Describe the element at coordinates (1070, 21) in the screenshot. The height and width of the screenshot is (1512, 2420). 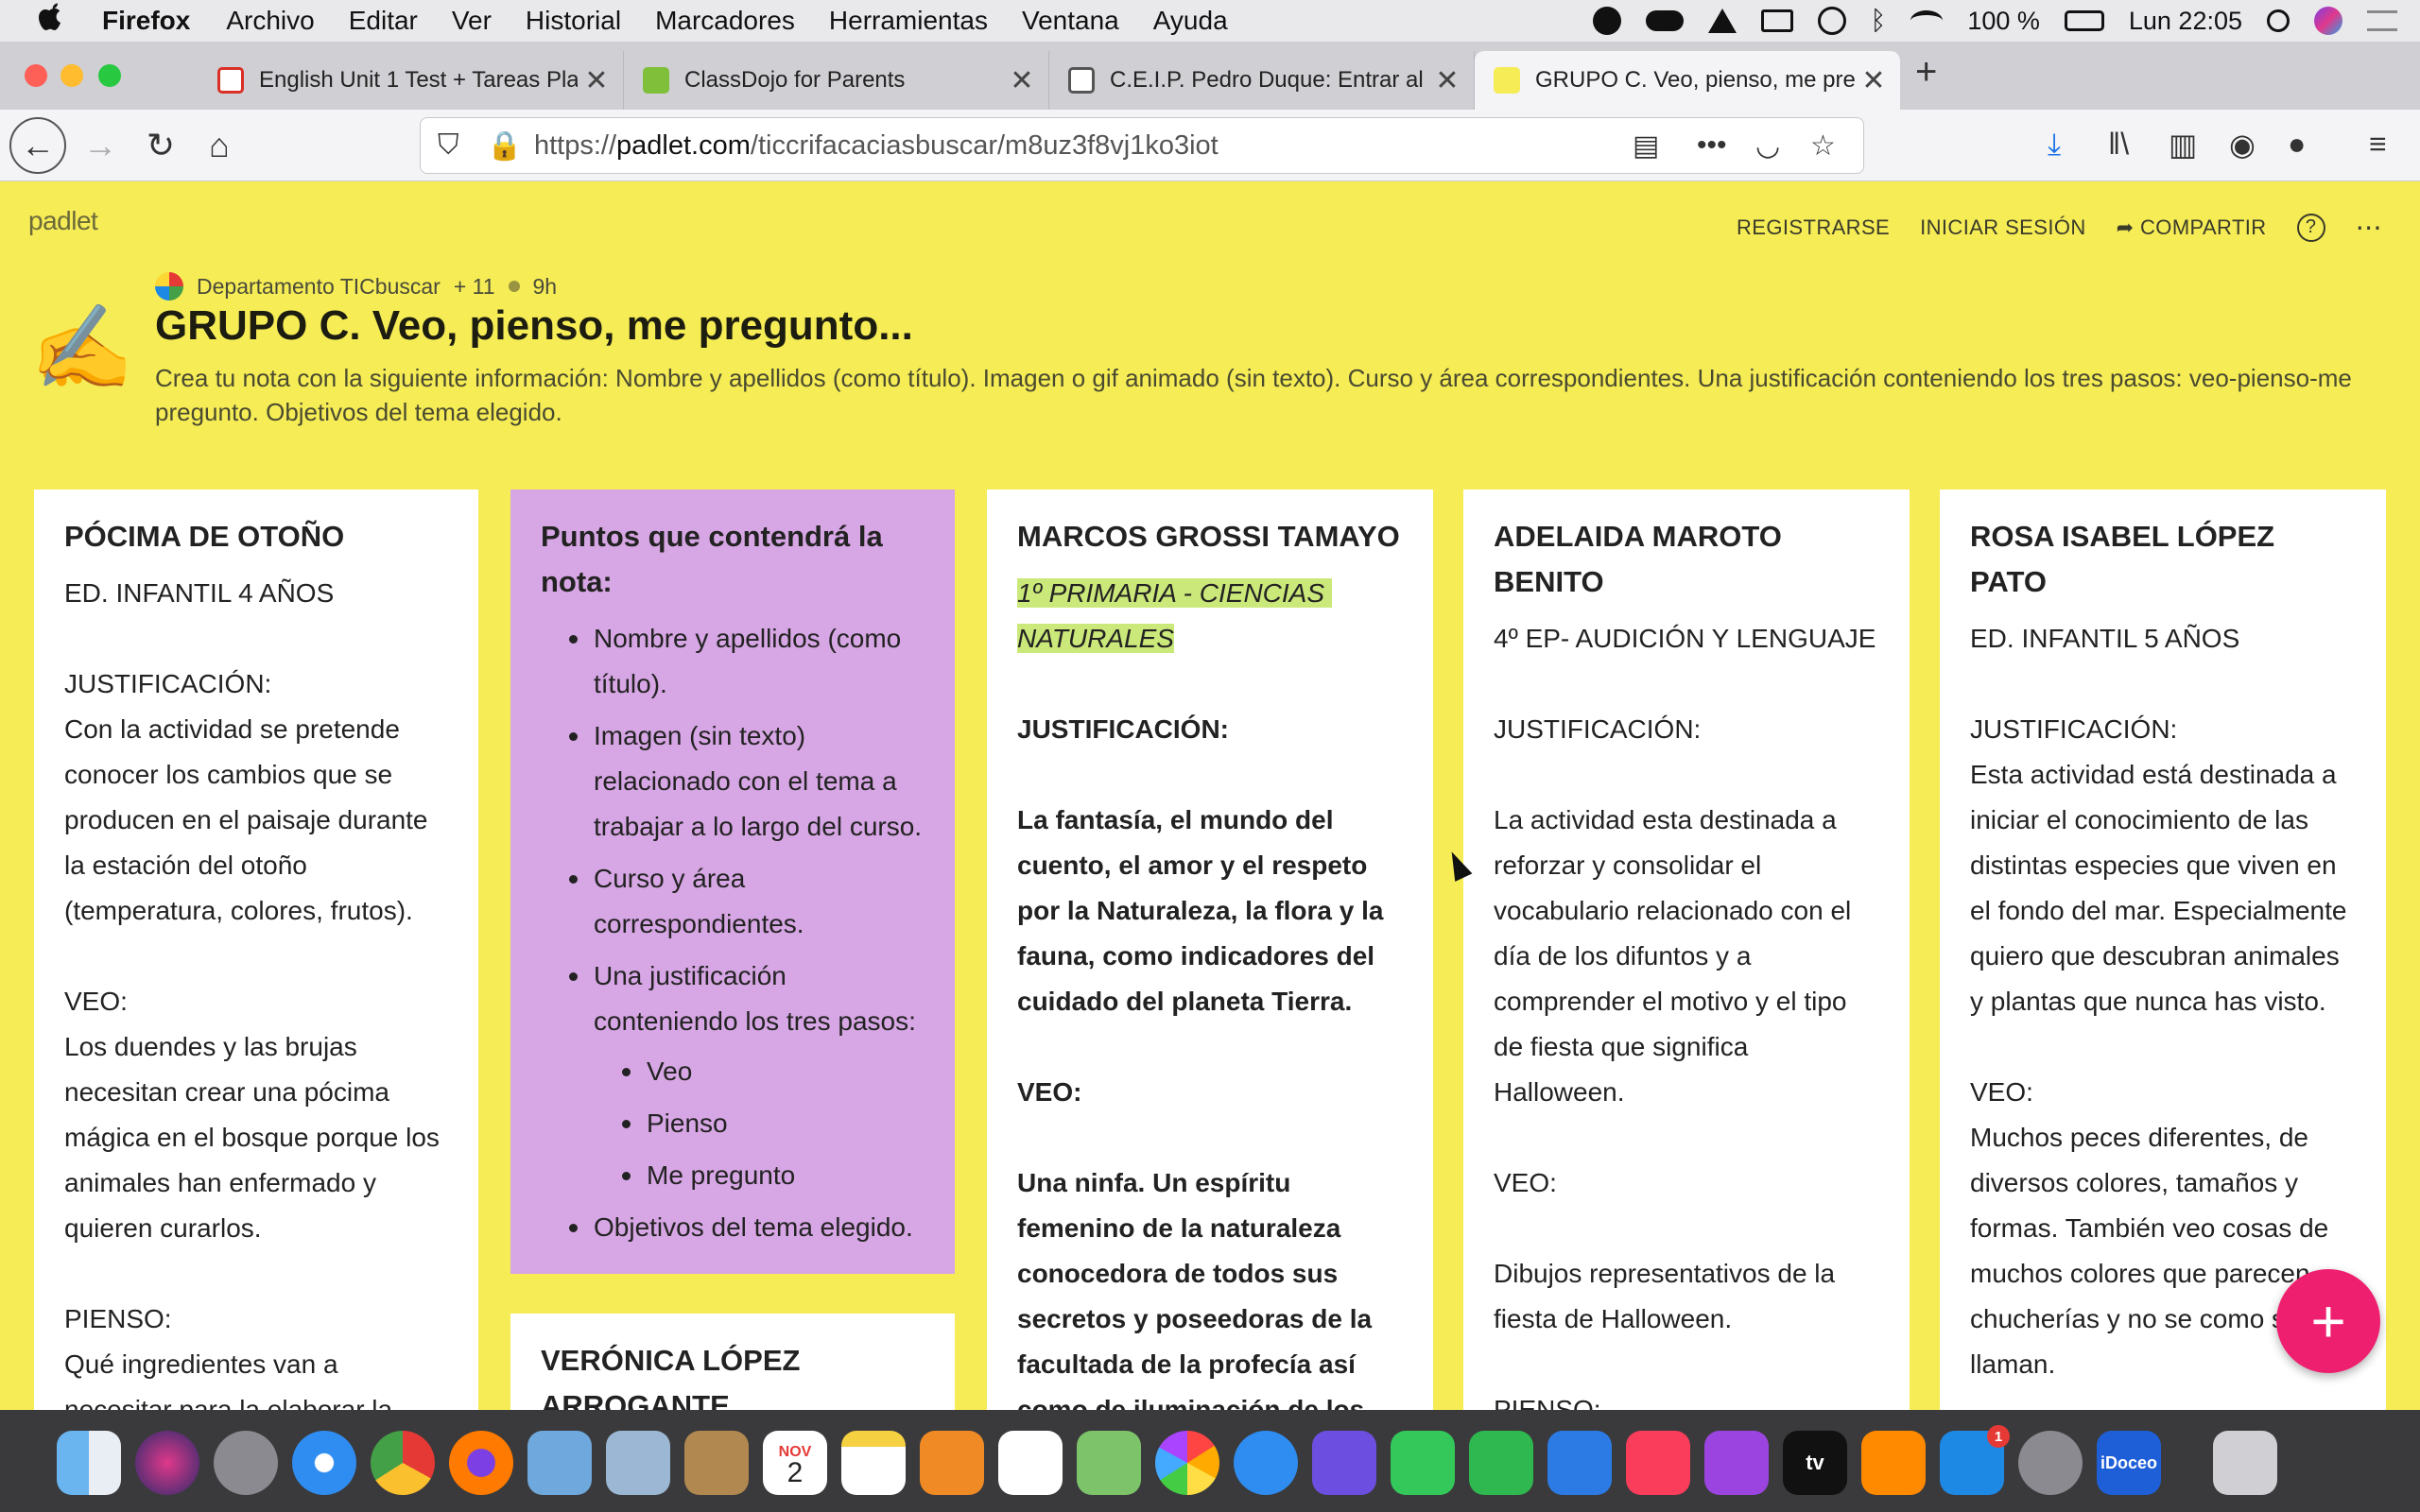
I see `menu-ventana: Ventana` at that location.